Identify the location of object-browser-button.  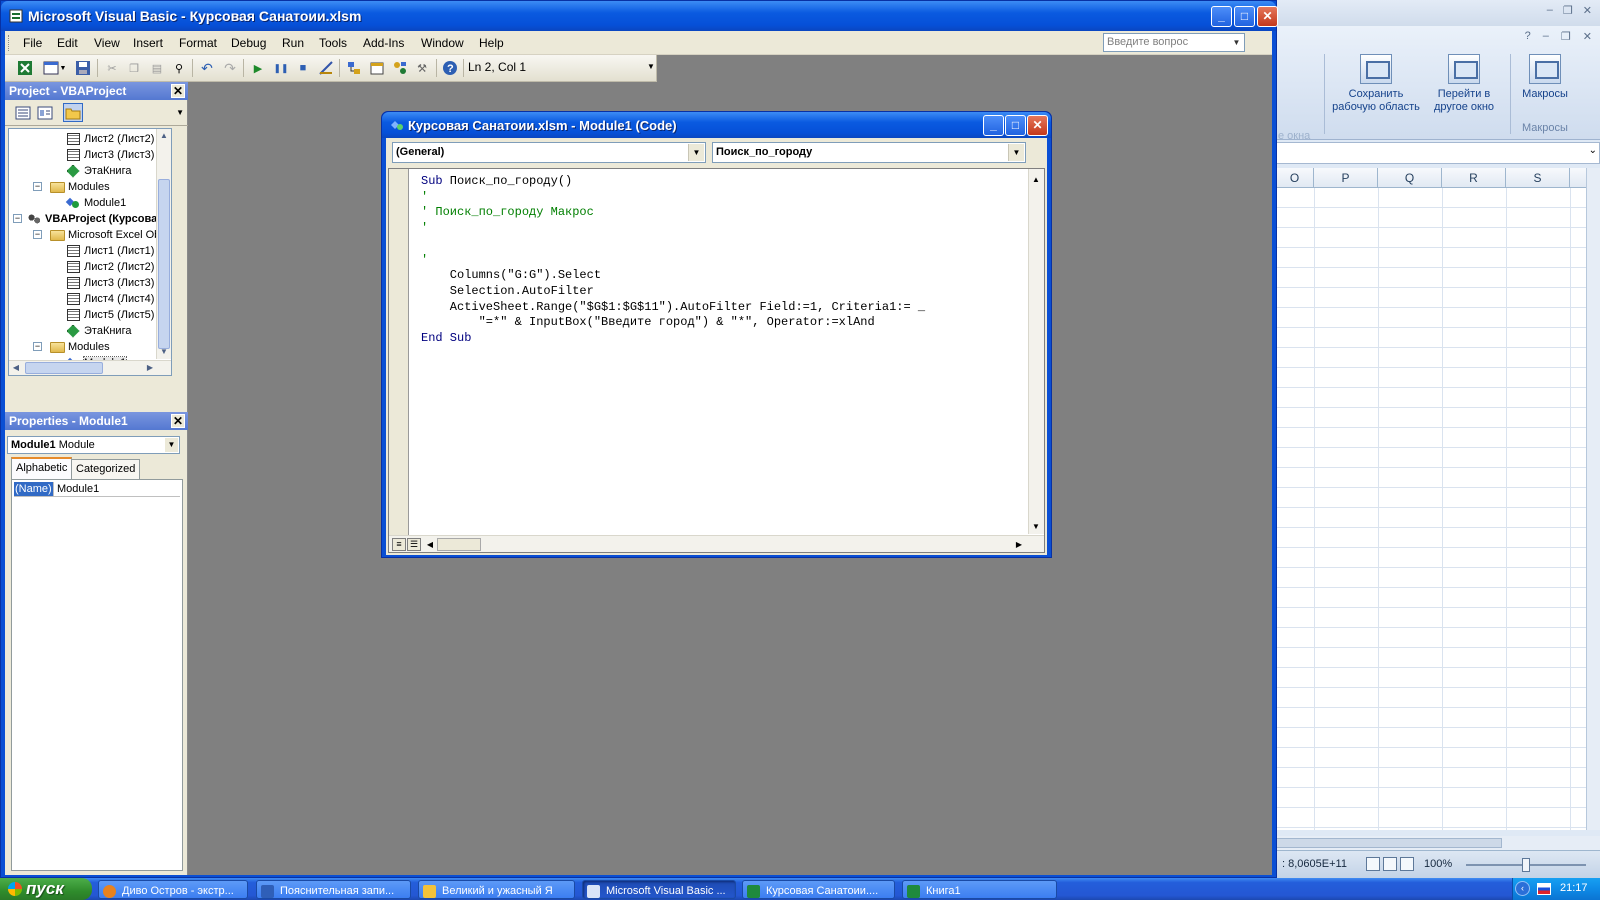
(400, 68).